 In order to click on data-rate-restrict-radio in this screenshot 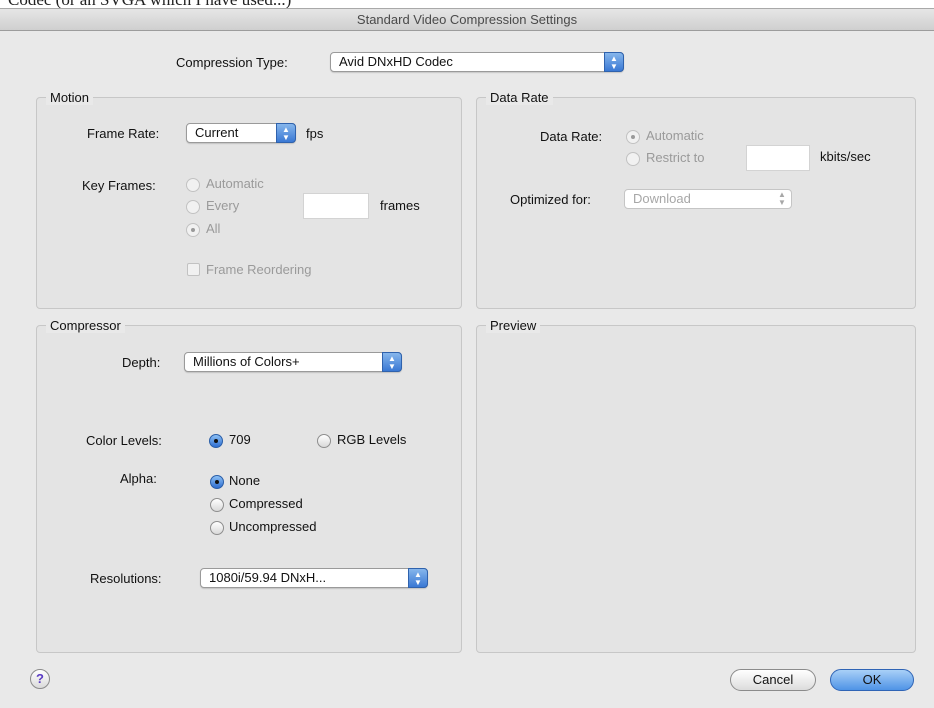, I will do `click(633, 159)`.